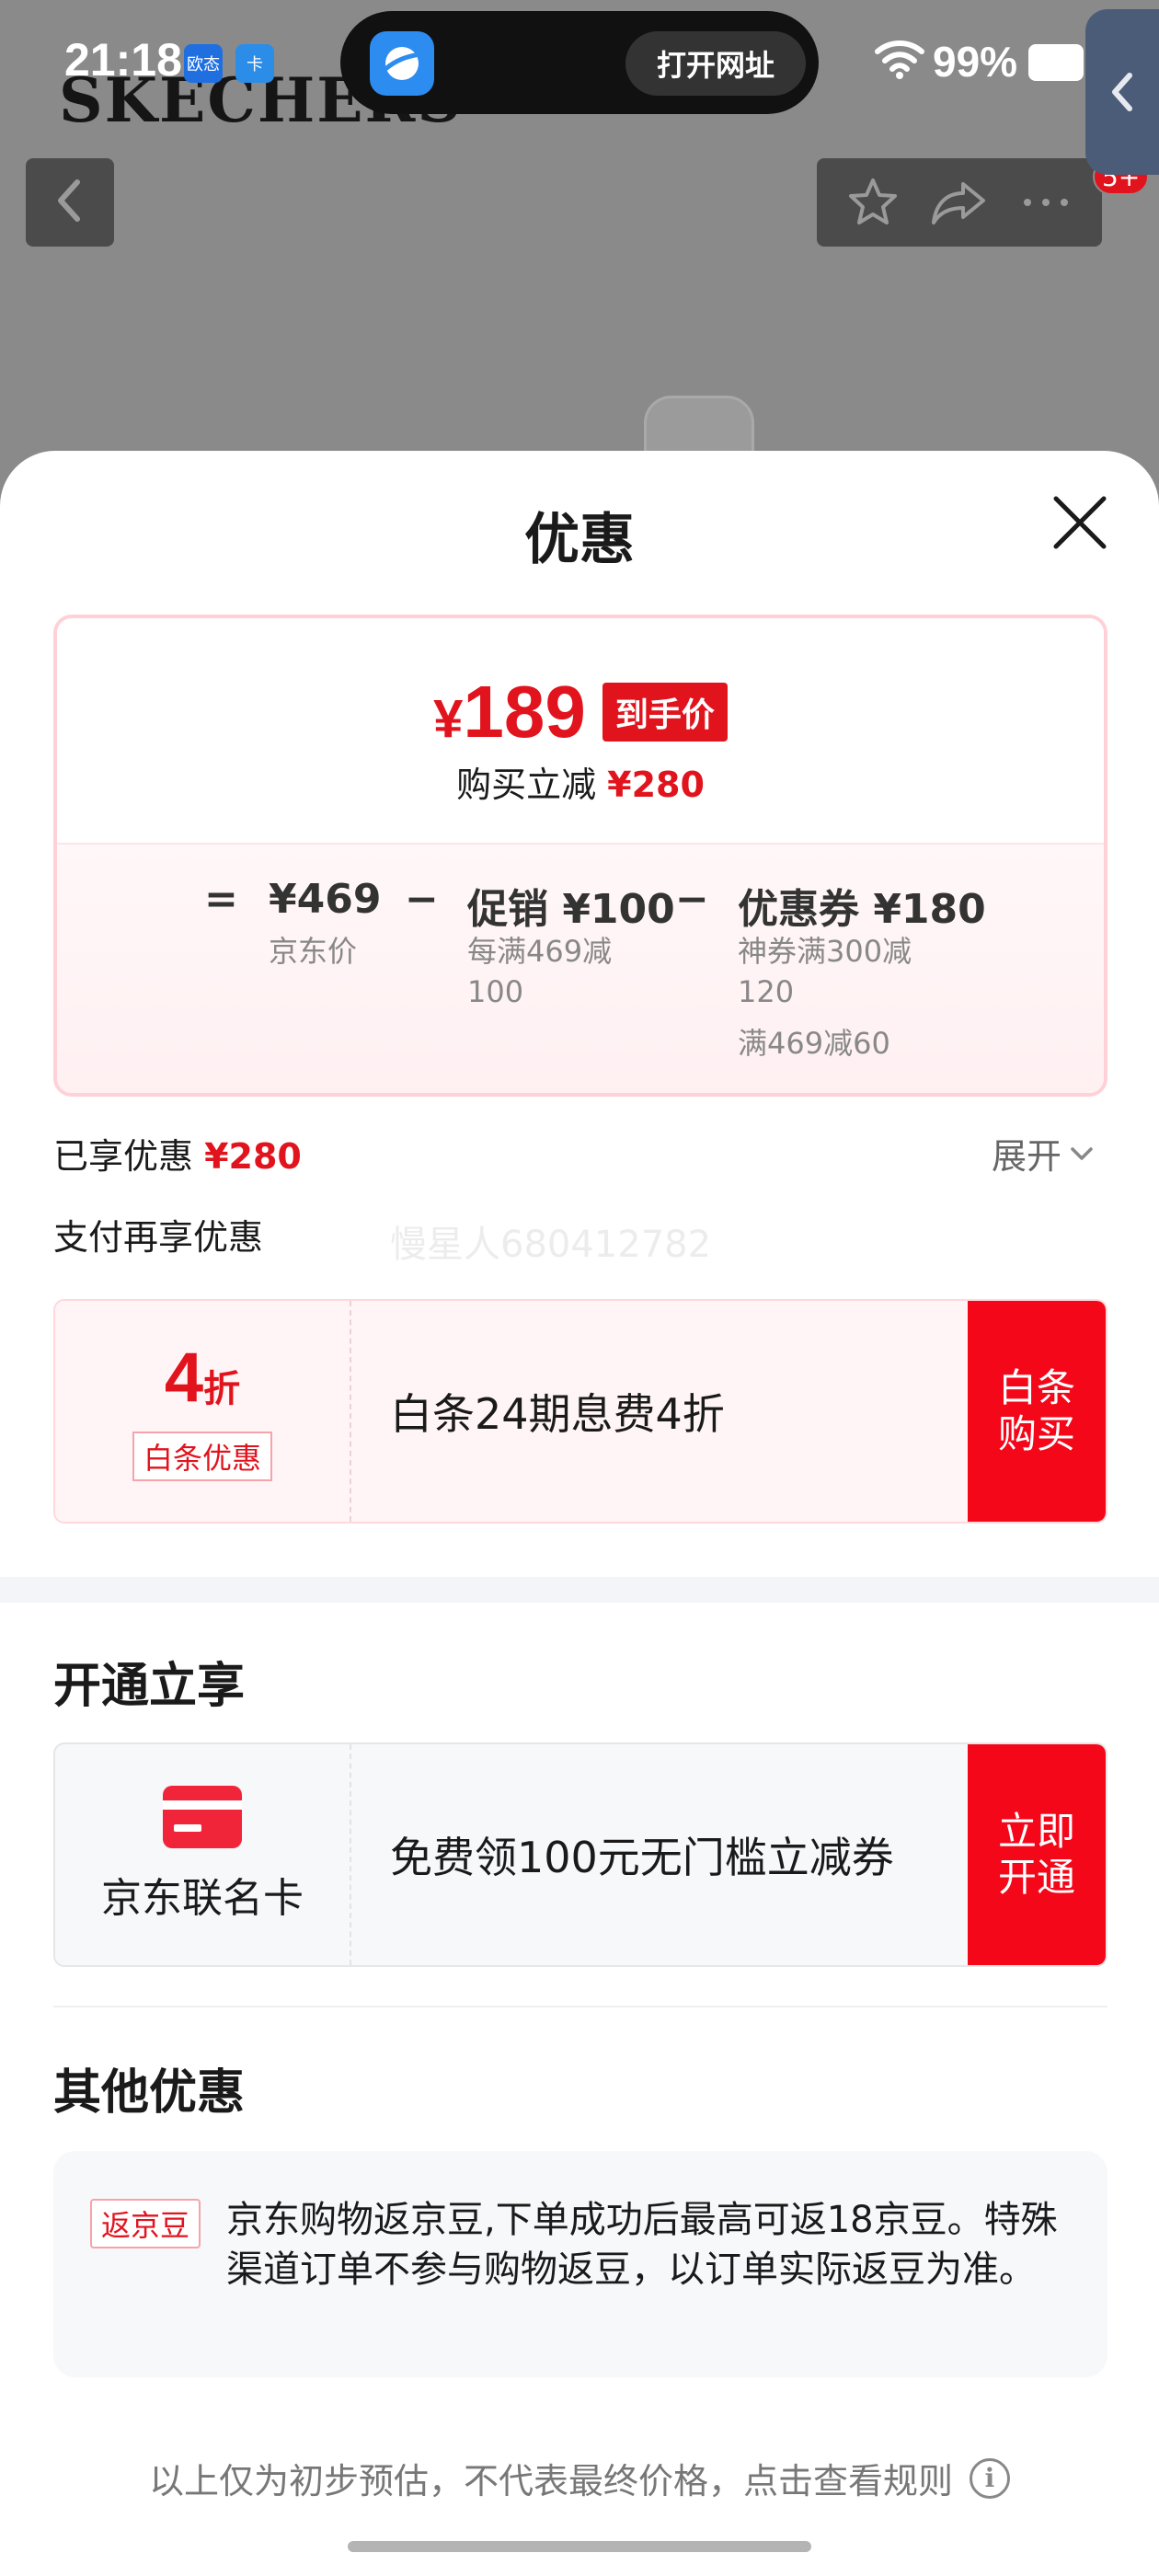  I want to click on home-indicator, so click(579, 2546).